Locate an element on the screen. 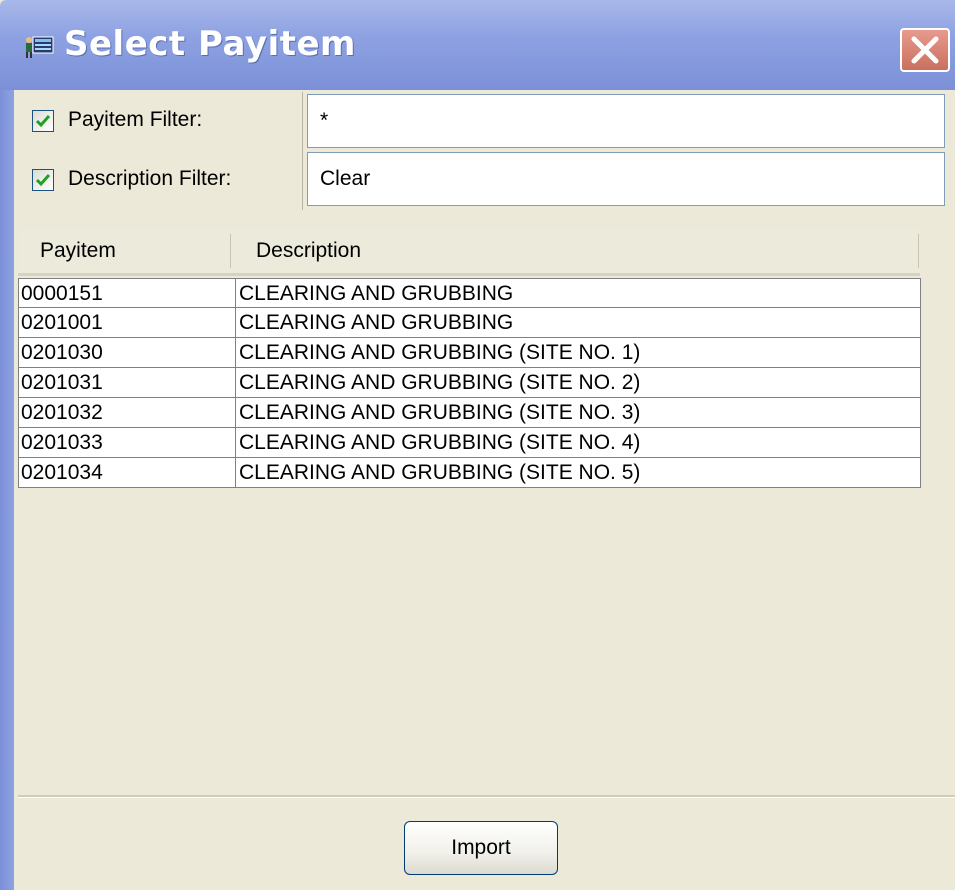 This screenshot has width=955, height=890. table-row: 0201001 CLEARING AND GRUBBING is located at coordinates (470, 323).